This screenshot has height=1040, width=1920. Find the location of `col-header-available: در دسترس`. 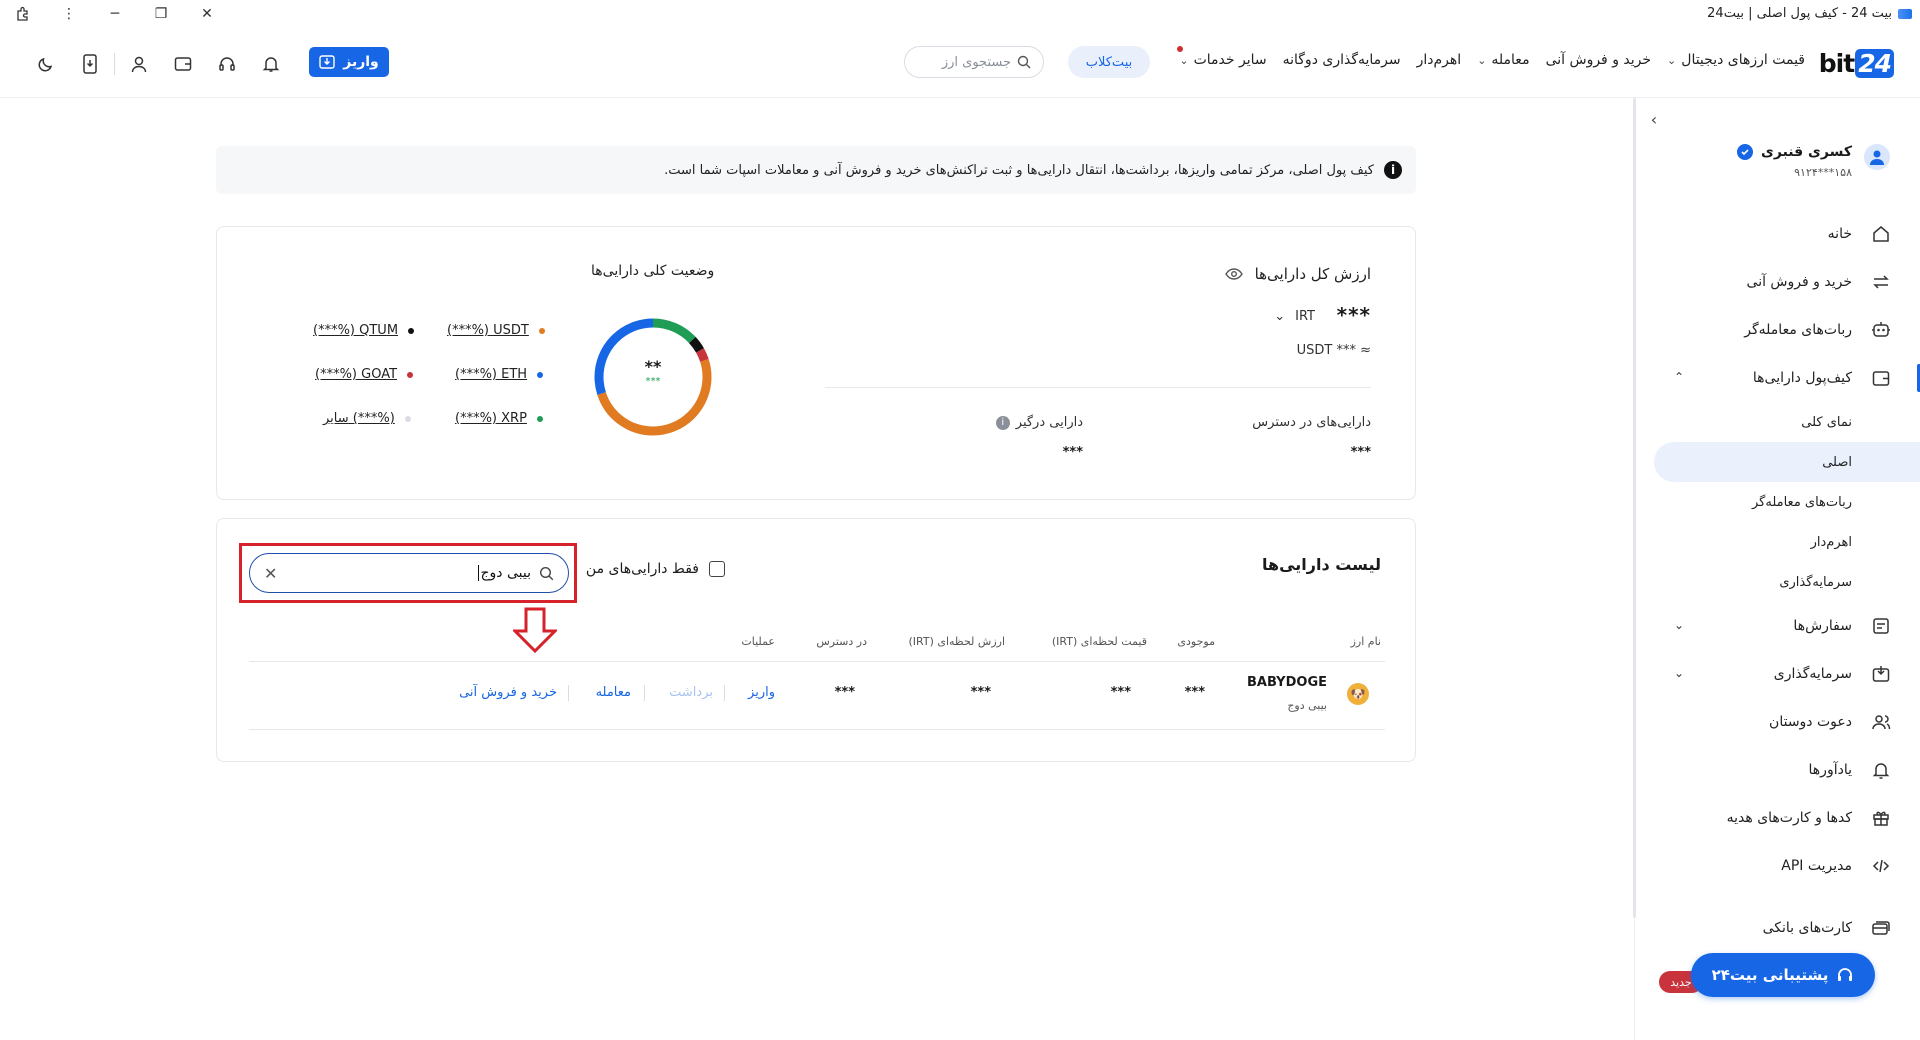

col-header-available: در دسترس is located at coordinates (841, 641).